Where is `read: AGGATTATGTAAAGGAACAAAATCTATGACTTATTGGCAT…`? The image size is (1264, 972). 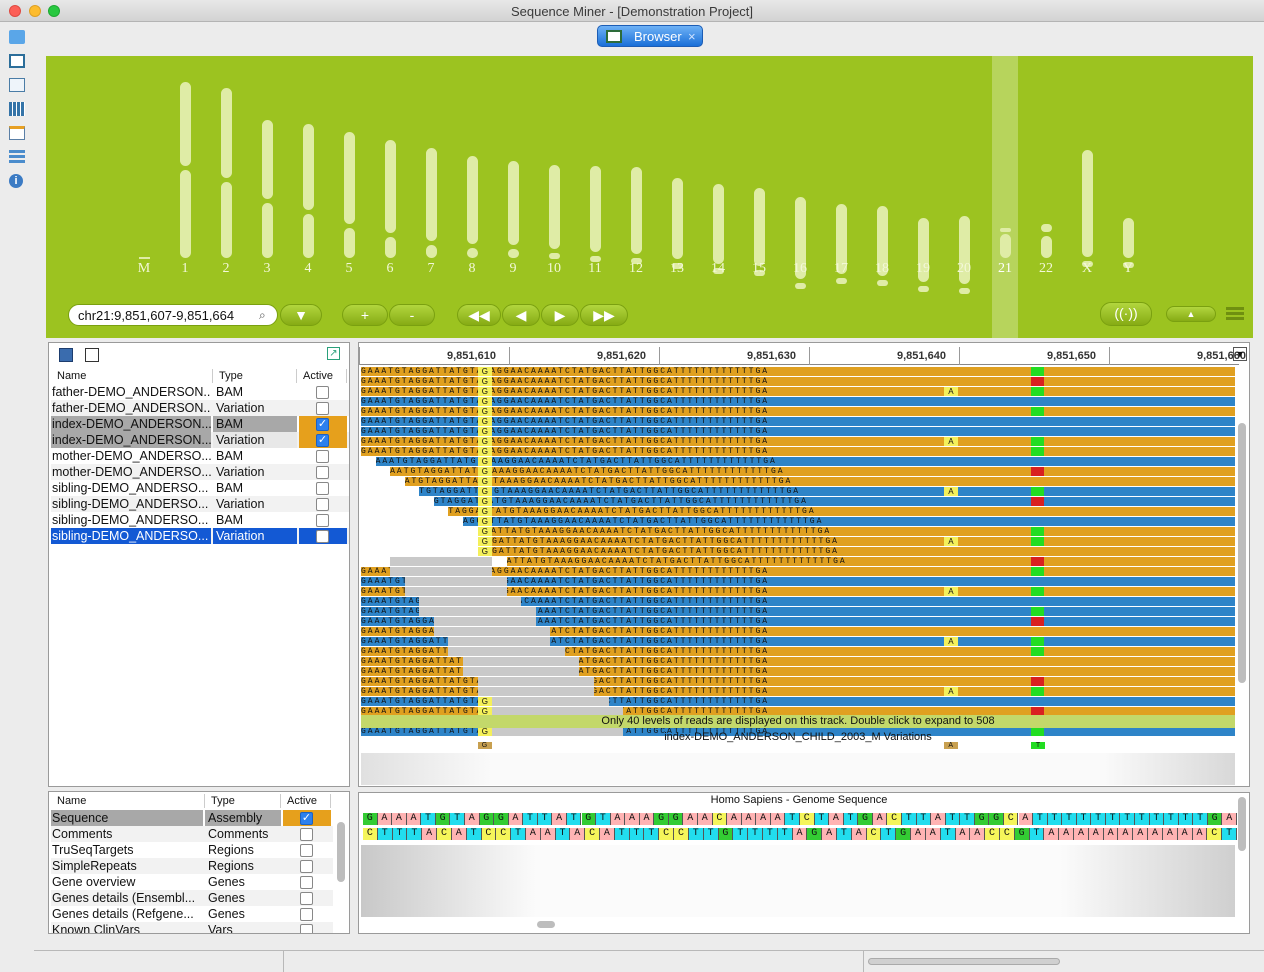 read: AGGATTATGTAAAGGAACAAAATCTATGACTTATTGGCAT… is located at coordinates (848, 521).